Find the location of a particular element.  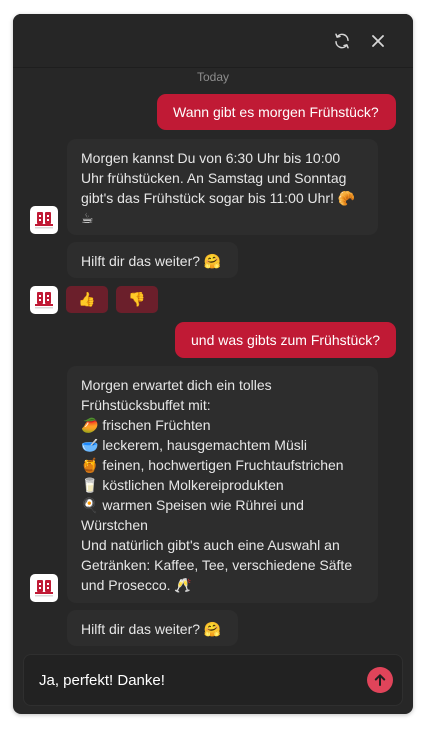

refresh-icon is located at coordinates (342, 41).